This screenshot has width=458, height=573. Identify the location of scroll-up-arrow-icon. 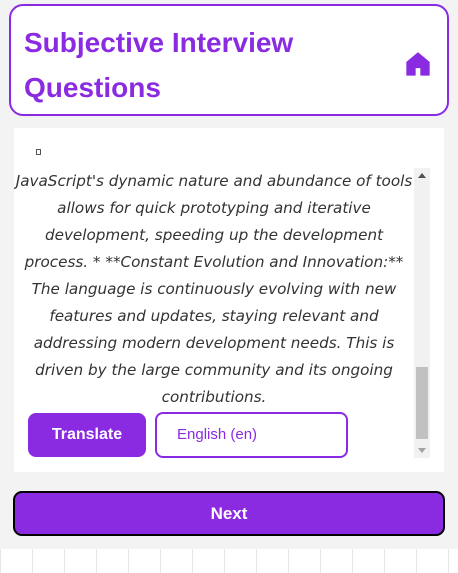
(422, 175).